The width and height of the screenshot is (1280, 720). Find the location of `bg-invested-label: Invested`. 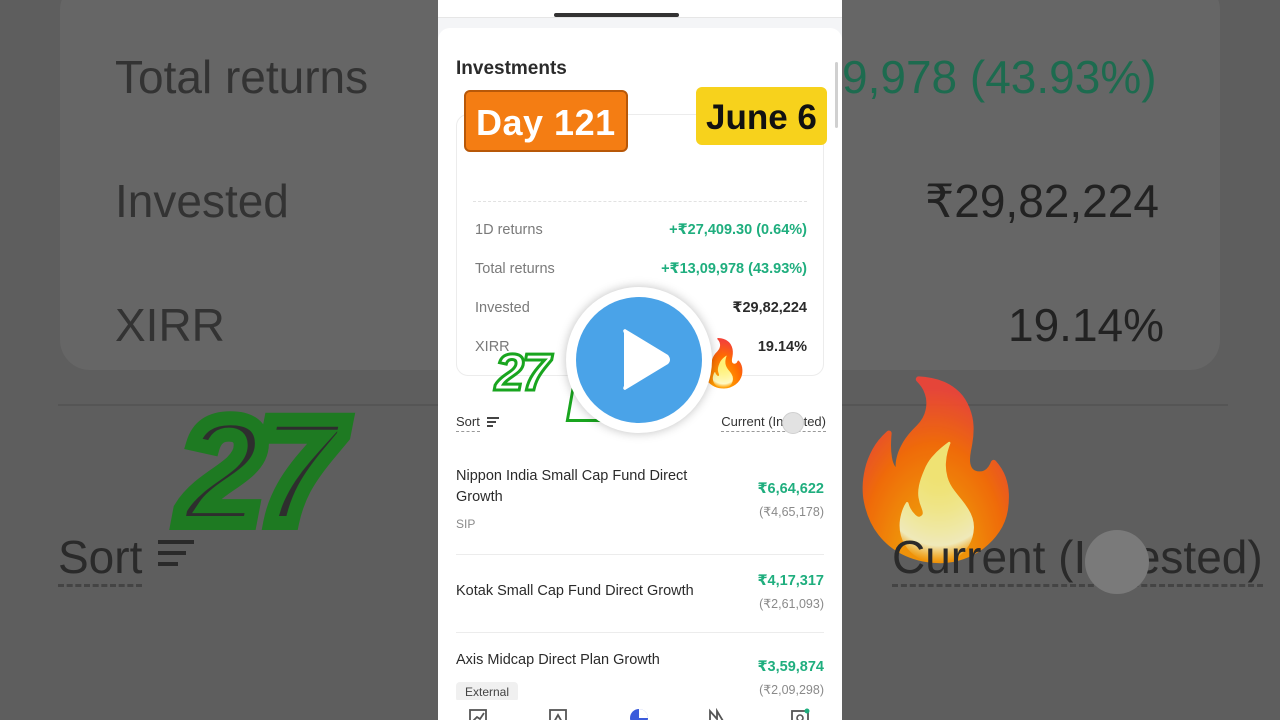

bg-invested-label: Invested is located at coordinates (202, 201).